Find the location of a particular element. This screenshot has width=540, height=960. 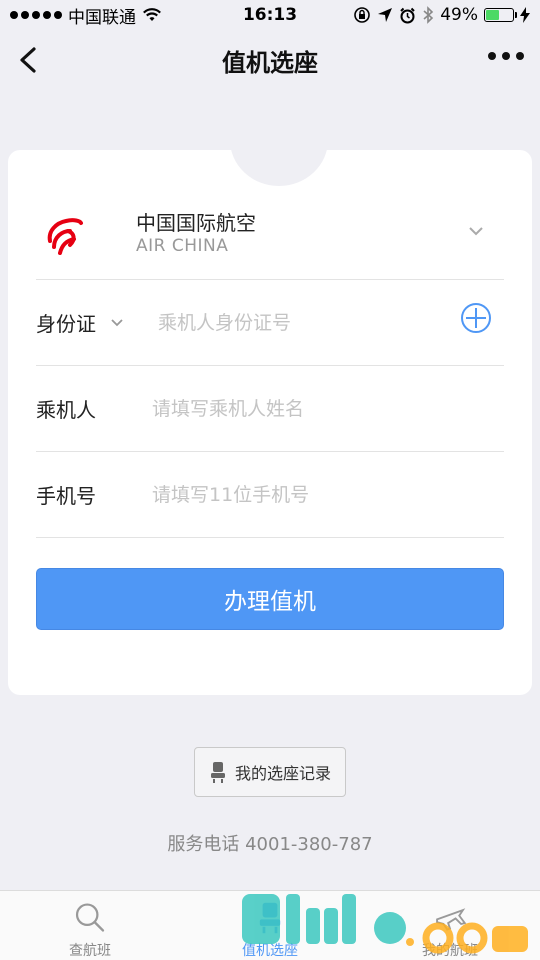

passenger-name-row: 乘机人 is located at coordinates (270, 409).